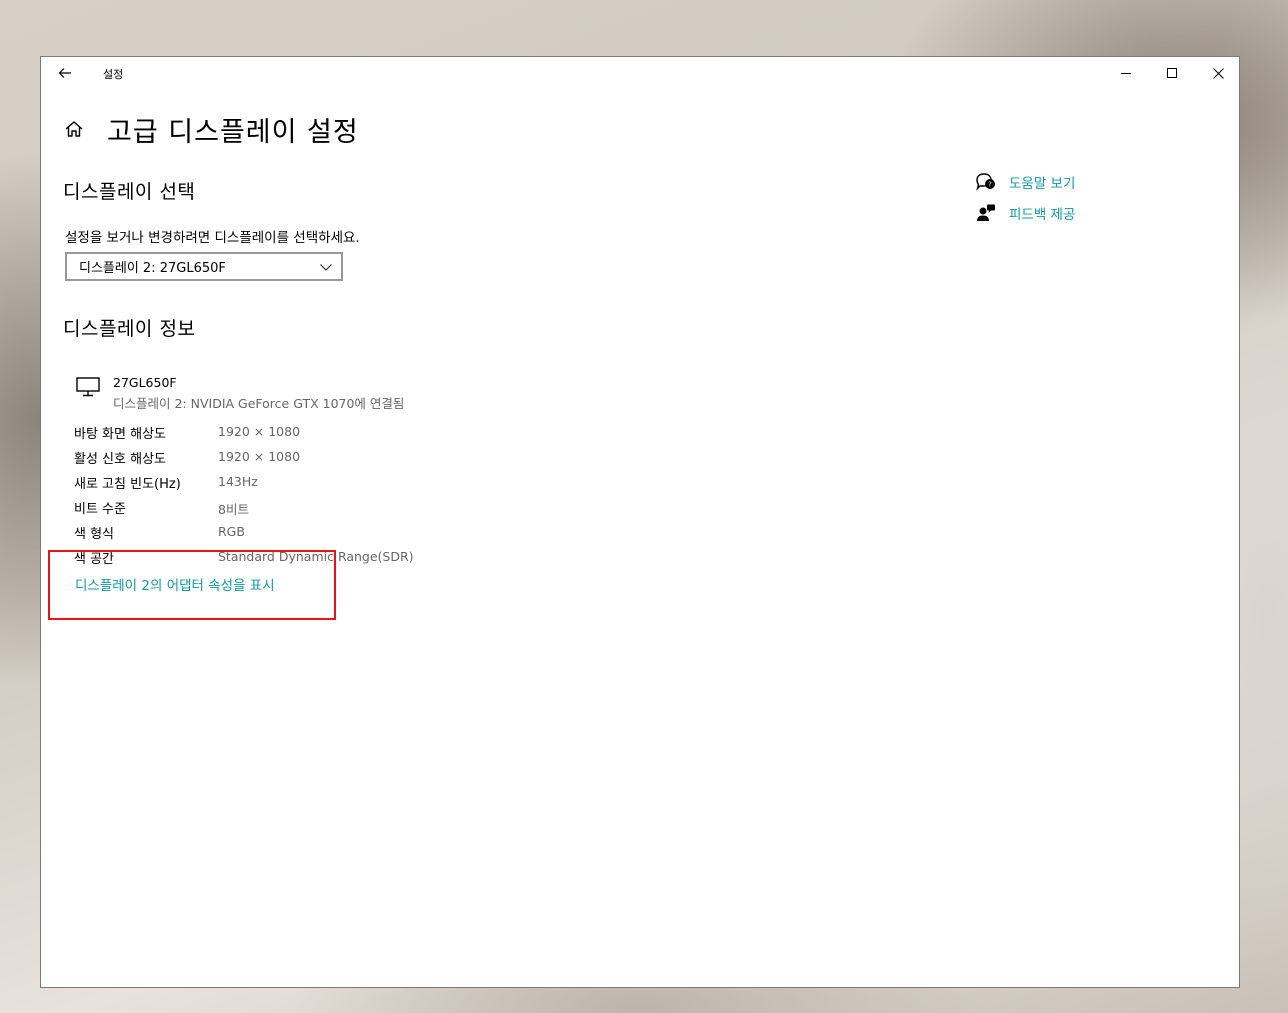 This screenshot has height=1013, width=1288. What do you see at coordinates (152, 268) in the screenshot?
I see `display-select-value: 디스플레이 2: 27GL650F` at bounding box center [152, 268].